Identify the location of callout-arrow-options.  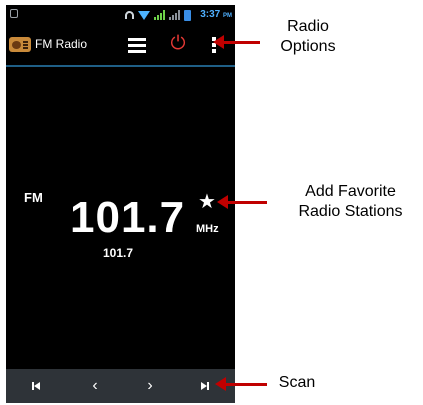
(236, 42).